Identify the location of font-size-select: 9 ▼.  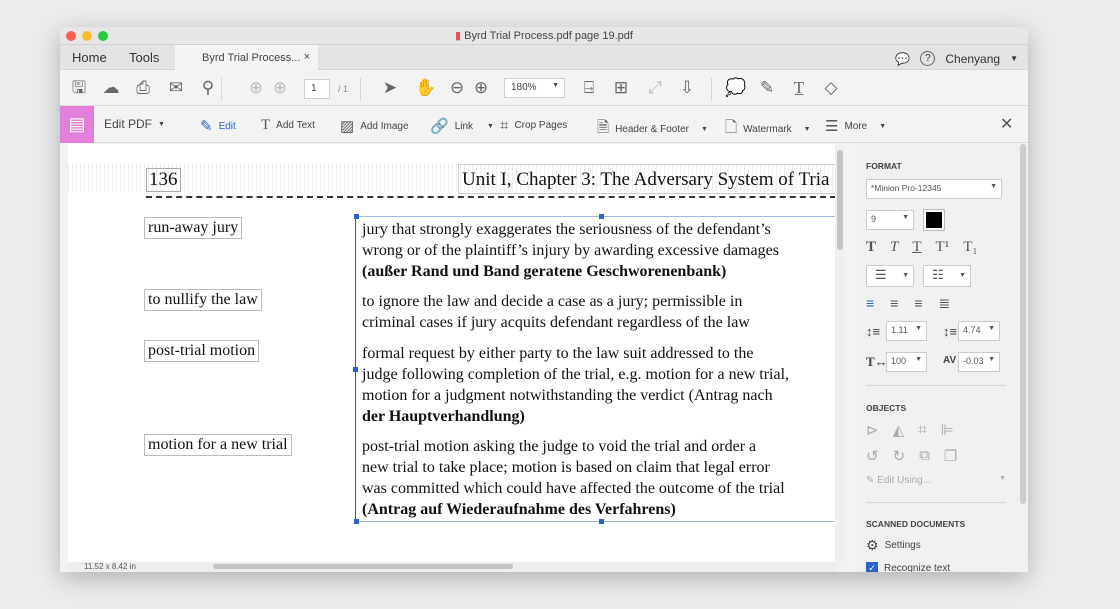
(890, 220).